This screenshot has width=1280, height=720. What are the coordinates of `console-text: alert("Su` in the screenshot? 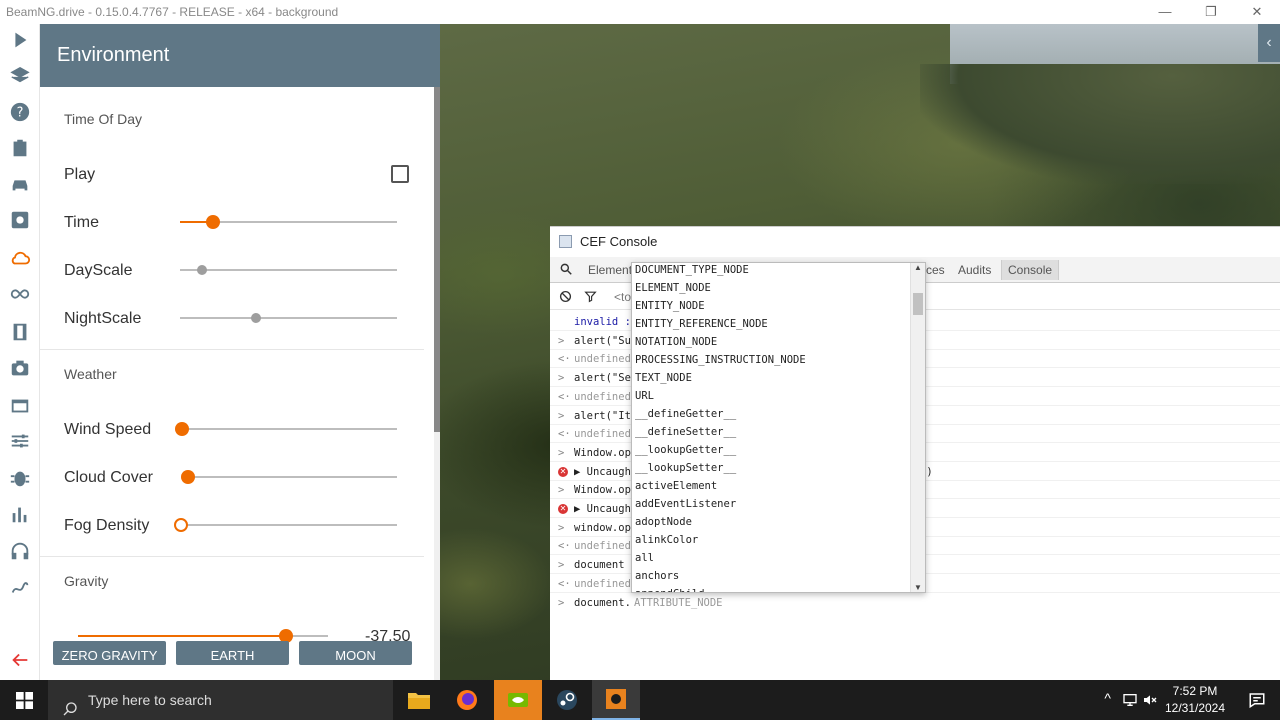 It's located at (602, 340).